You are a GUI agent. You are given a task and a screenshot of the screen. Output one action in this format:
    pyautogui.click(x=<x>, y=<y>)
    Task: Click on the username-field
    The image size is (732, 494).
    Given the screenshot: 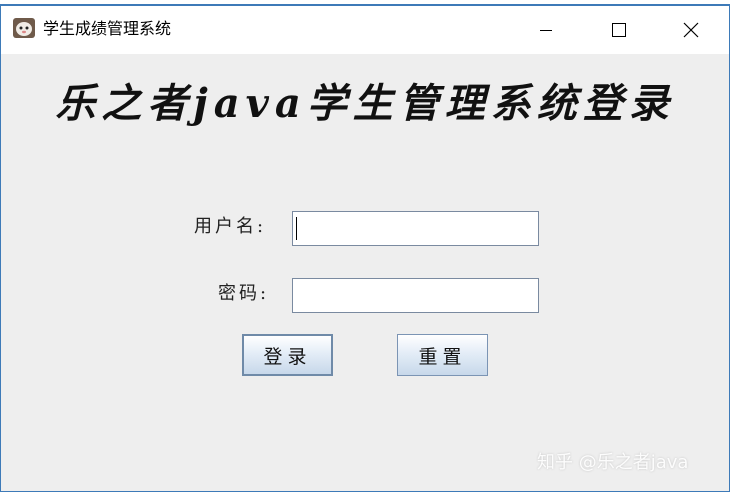 What is the action you would take?
    pyautogui.click(x=415, y=228)
    